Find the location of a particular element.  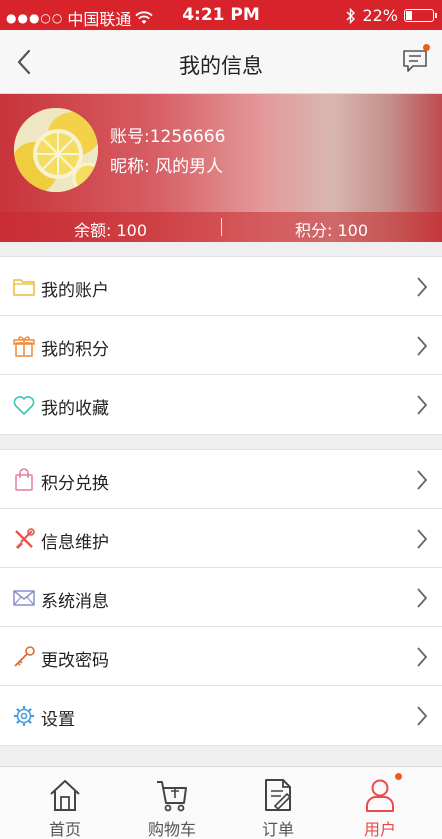

folder-icon is located at coordinates (24, 287).